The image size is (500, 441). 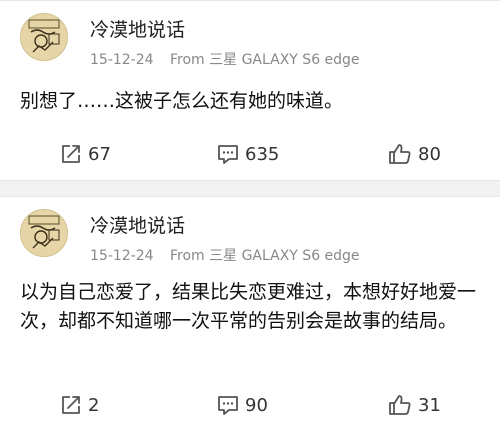 I want to click on comment-count: 635, so click(x=262, y=154).